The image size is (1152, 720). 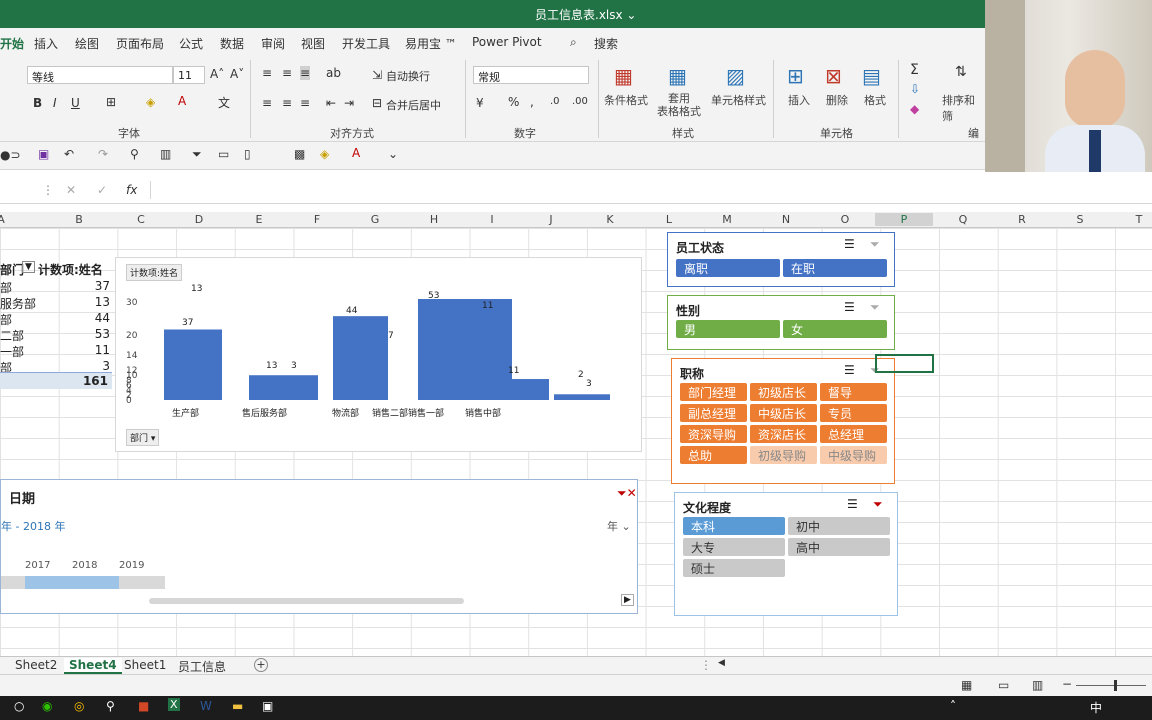 What do you see at coordinates (1003, 685) in the screenshot?
I see `page-layout-icon: ▭` at bounding box center [1003, 685].